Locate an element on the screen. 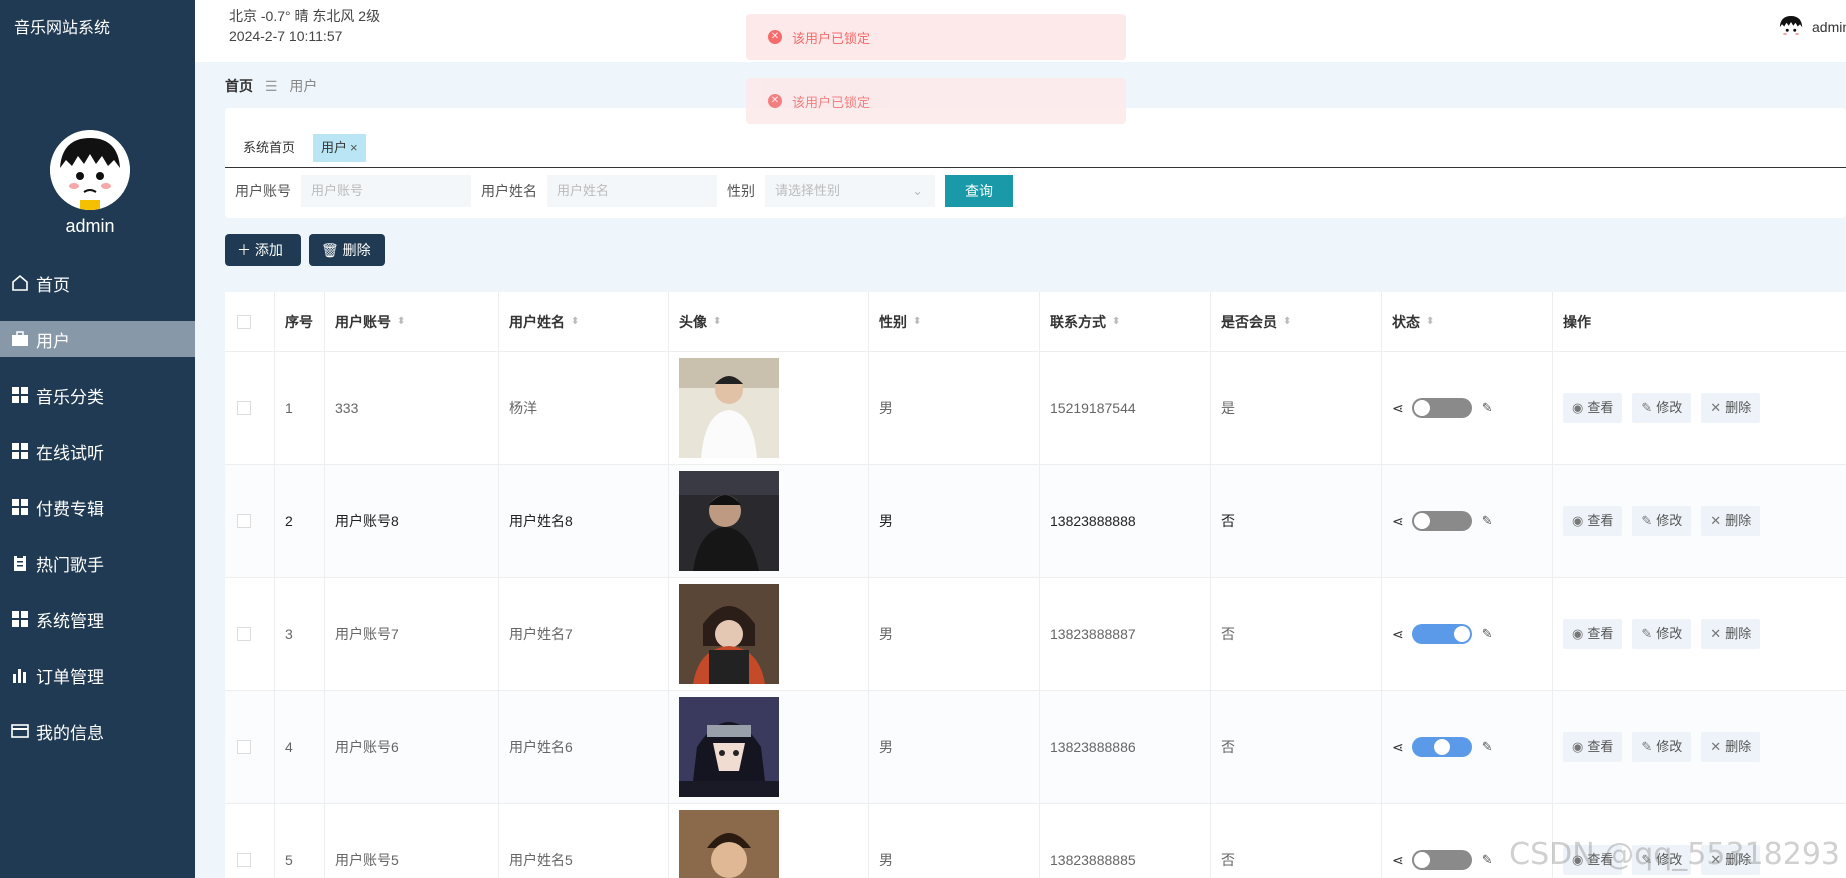 The width and height of the screenshot is (1846, 878). select-all-checkbox is located at coordinates (244, 321).